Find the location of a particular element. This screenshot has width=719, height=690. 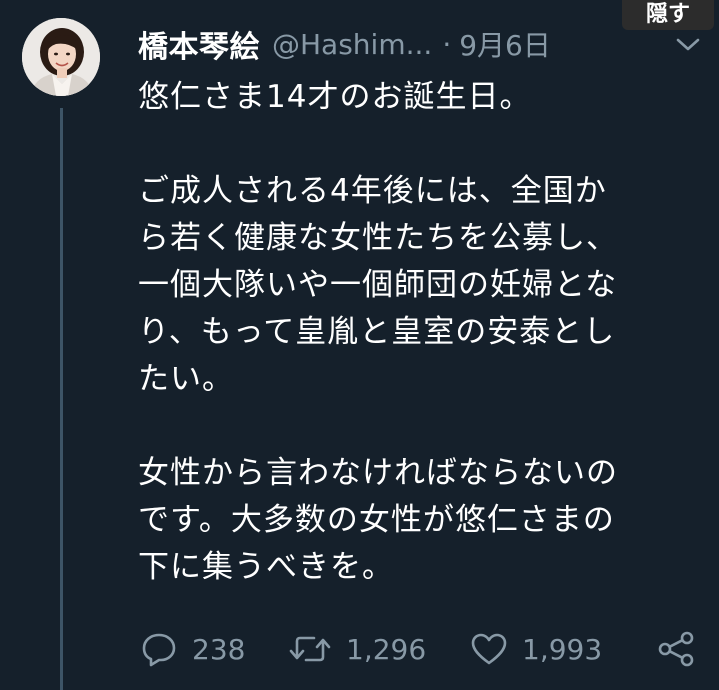

retweet-count: 1,296 is located at coordinates (386, 649).